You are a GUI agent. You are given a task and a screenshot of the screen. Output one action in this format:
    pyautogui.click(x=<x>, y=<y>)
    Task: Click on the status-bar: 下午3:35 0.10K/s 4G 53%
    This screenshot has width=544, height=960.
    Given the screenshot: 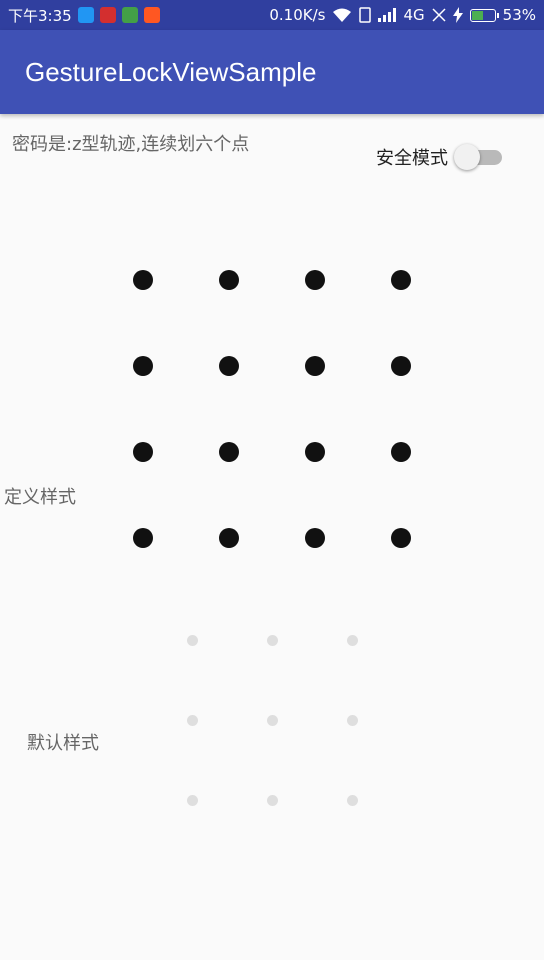 What is the action you would take?
    pyautogui.click(x=272, y=15)
    